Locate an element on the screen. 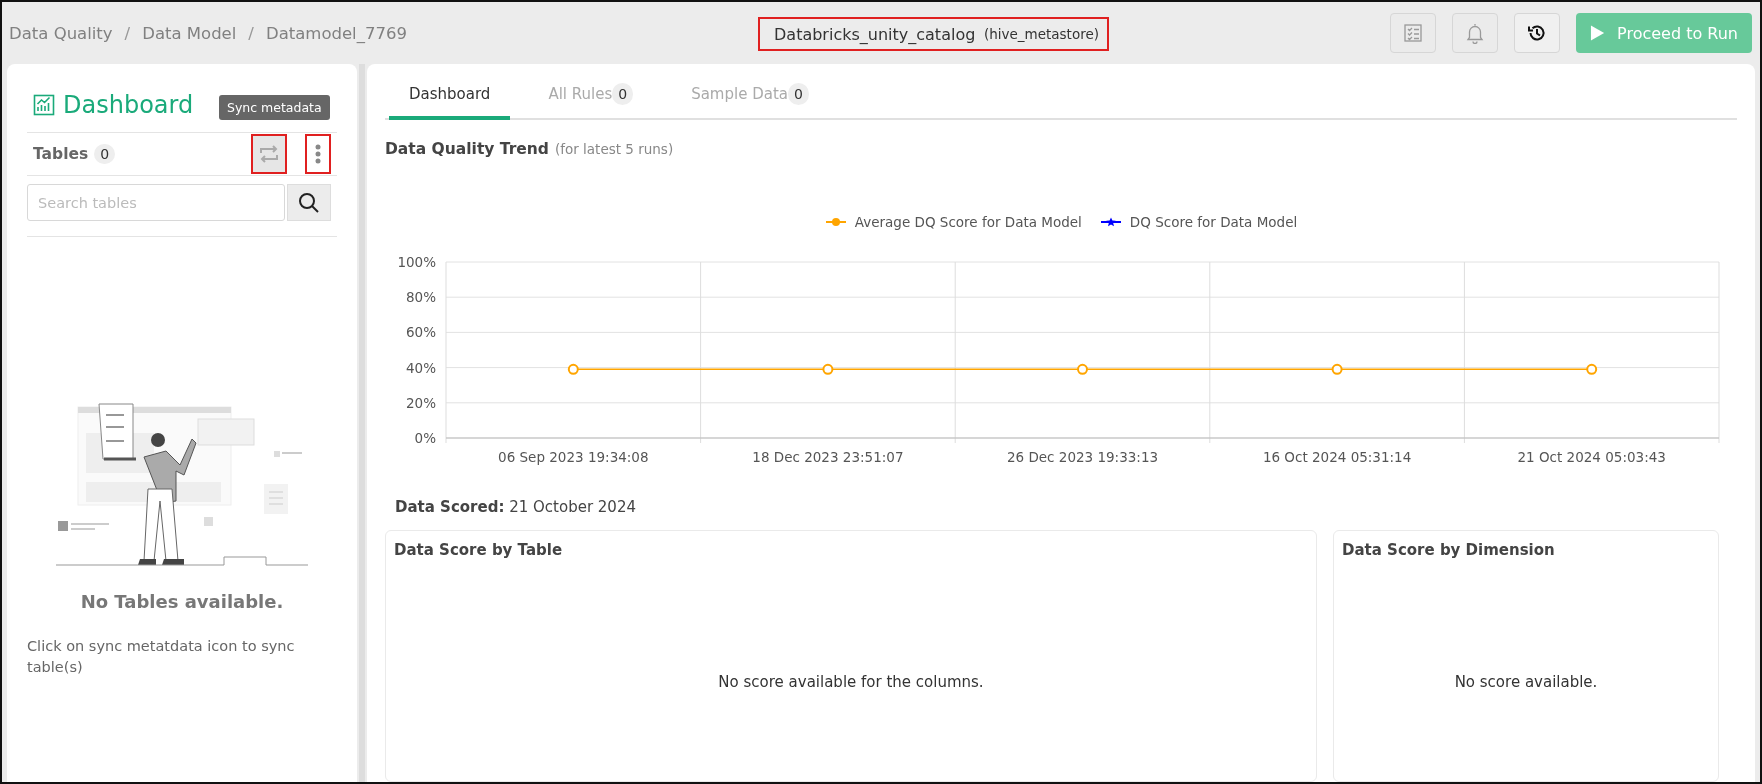 The height and width of the screenshot is (784, 1762). catalog-label: Databricks_unity_catalog (hive_metastore) is located at coordinates (933, 34).